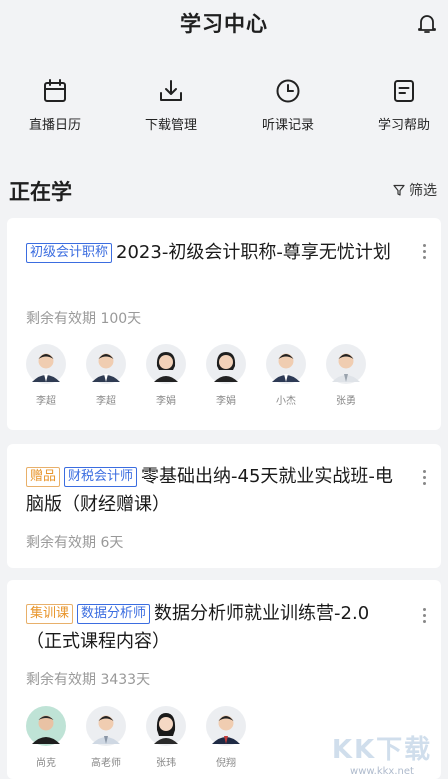 The image size is (448, 779). I want to click on top-bar: 学习中心, so click(224, 24).